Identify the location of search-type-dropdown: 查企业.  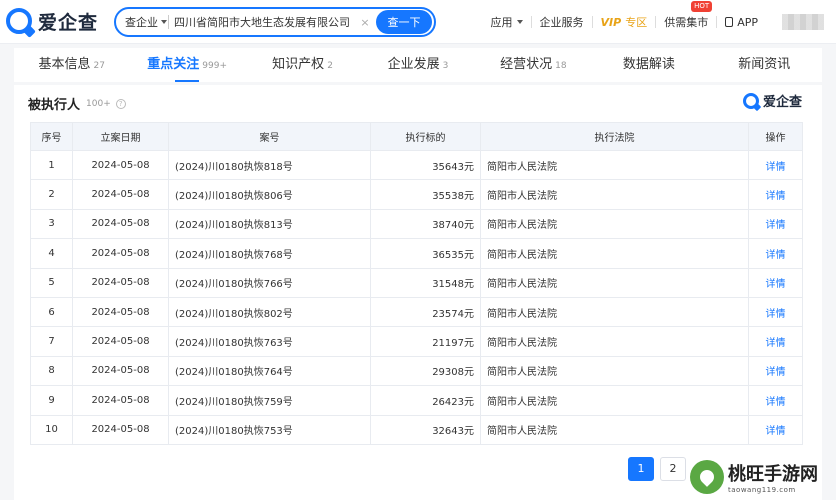
(142, 22).